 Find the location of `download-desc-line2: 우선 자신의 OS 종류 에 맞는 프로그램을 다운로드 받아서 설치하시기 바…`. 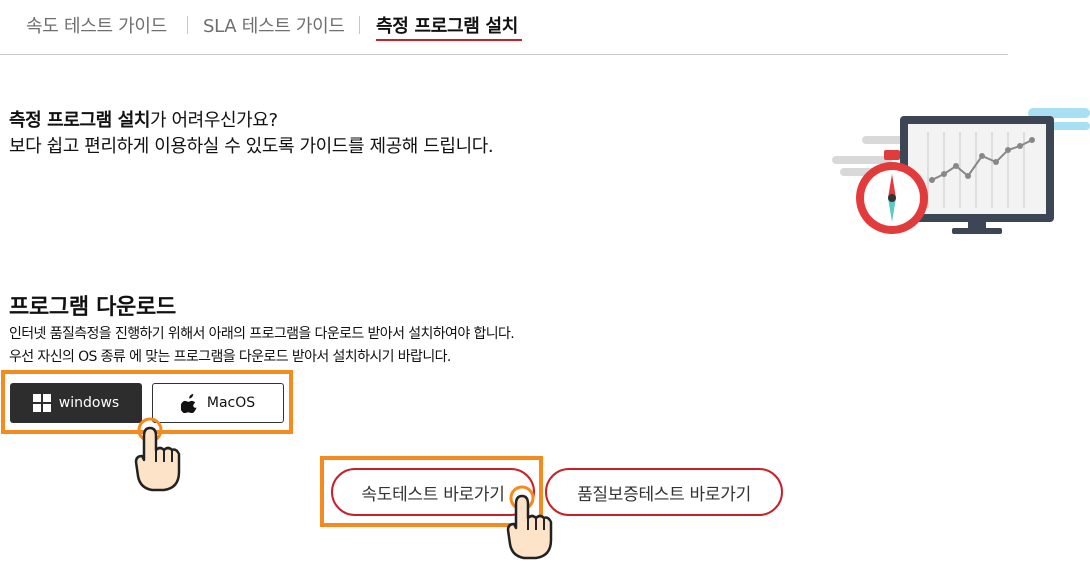

download-desc-line2: 우선 자신의 OS 종류 에 맞는 프로그램을 다운로드 받아서 설치하시기 바… is located at coordinates (230, 357).